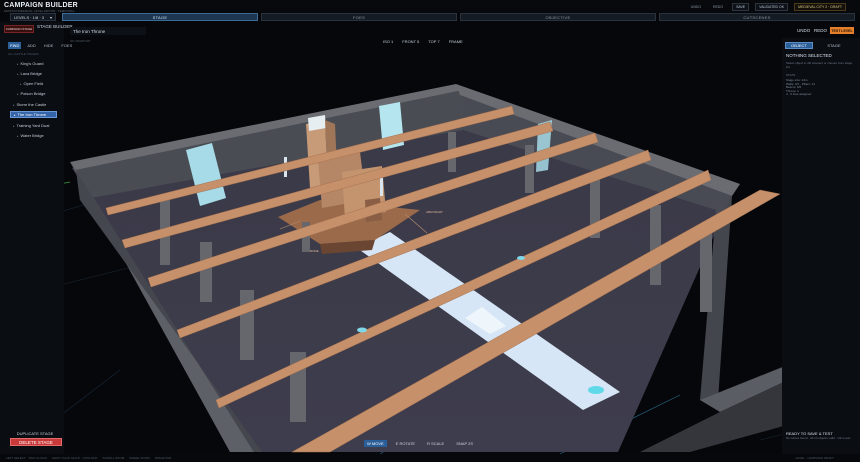 This screenshot has height=462, width=860. I want to click on stage-builder-label: STAGE BUILDER, so click(55, 26).